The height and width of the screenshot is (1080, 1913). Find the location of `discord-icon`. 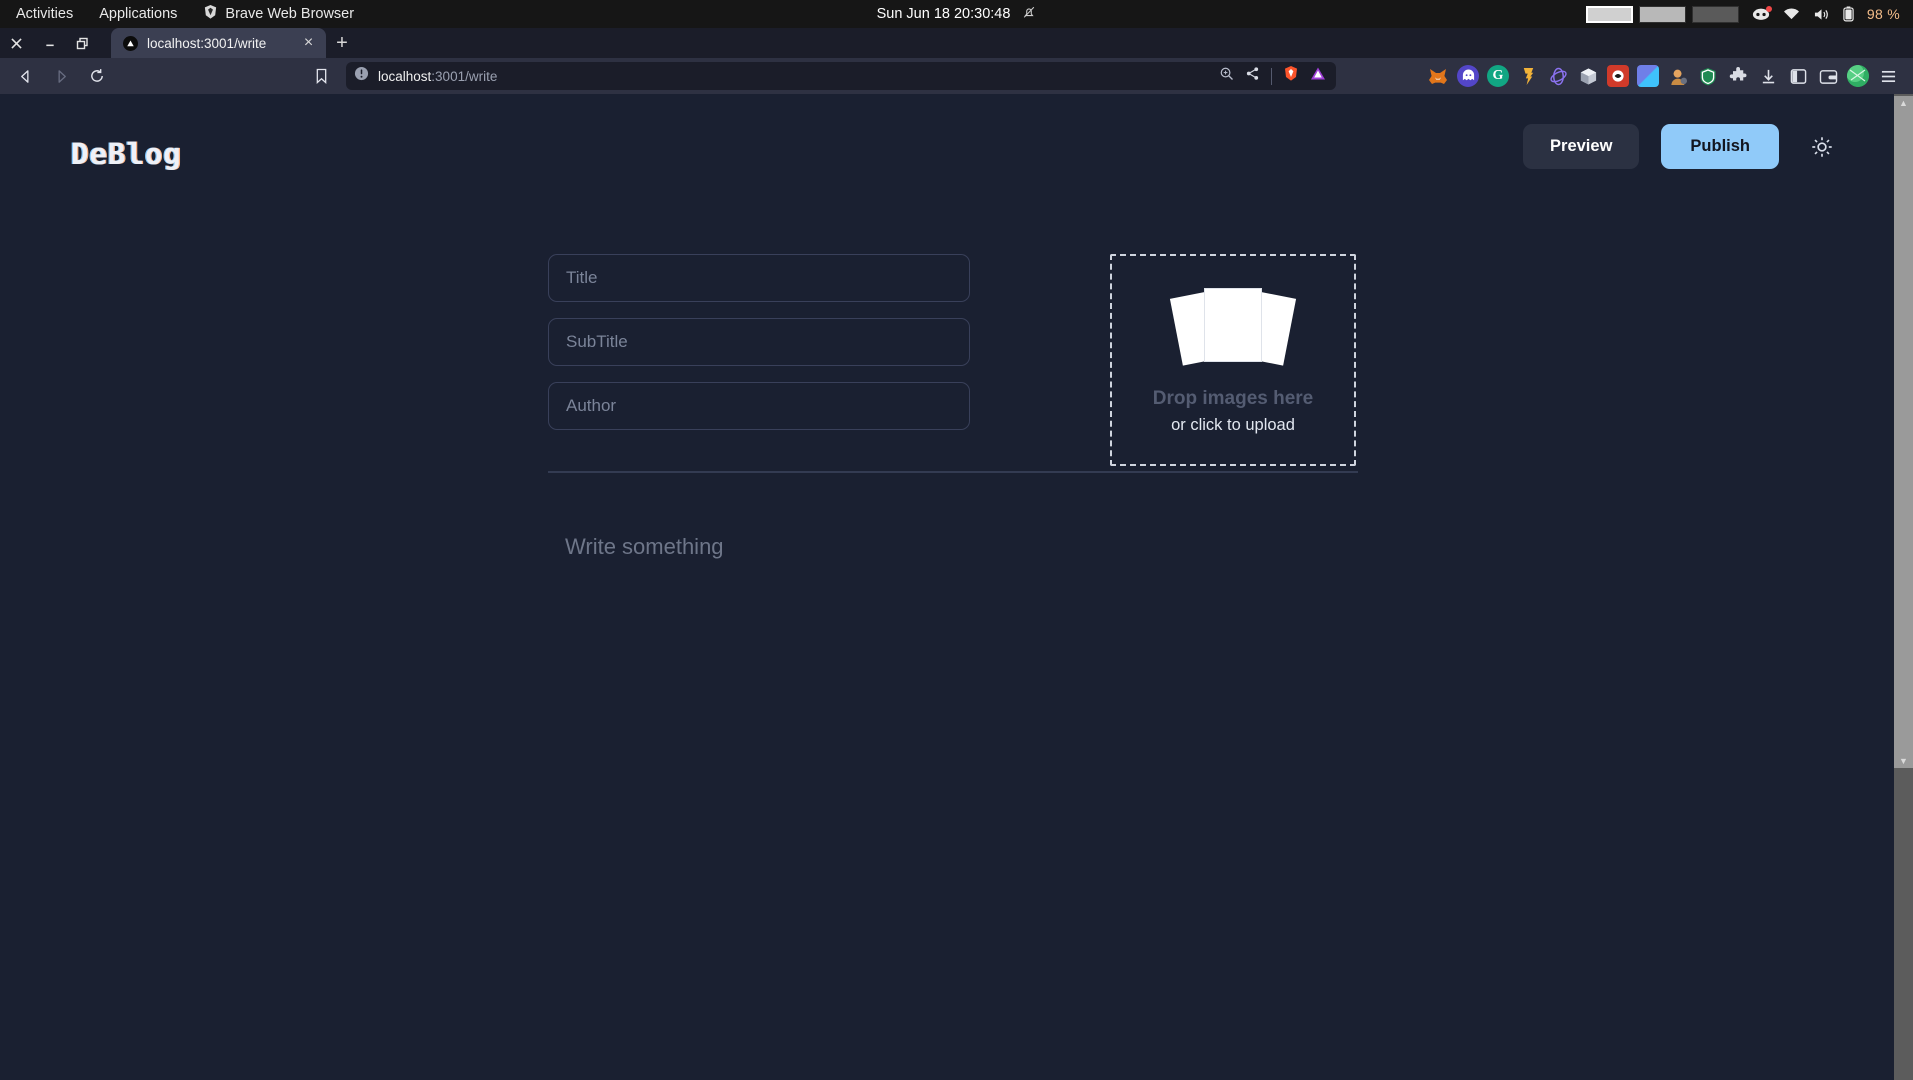

discord-icon is located at coordinates (1762, 13).